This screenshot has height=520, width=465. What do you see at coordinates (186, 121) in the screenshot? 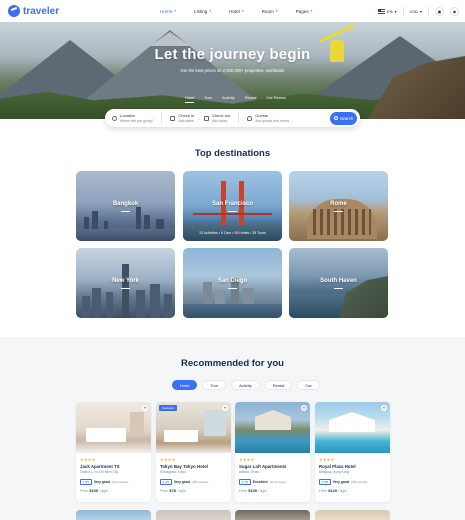
I see `check-in-placeholder: Add dates` at bounding box center [186, 121].